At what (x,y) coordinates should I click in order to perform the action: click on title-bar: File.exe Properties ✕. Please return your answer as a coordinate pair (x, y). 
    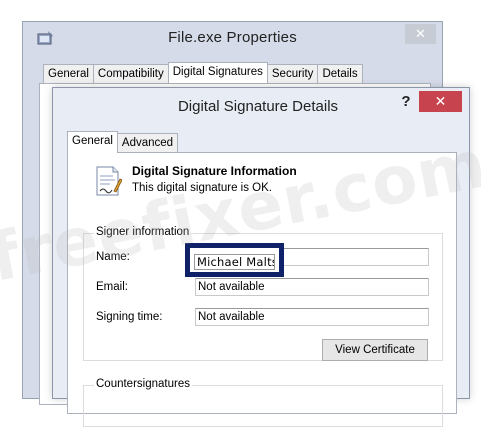
    Looking at the image, I should click on (232, 38).